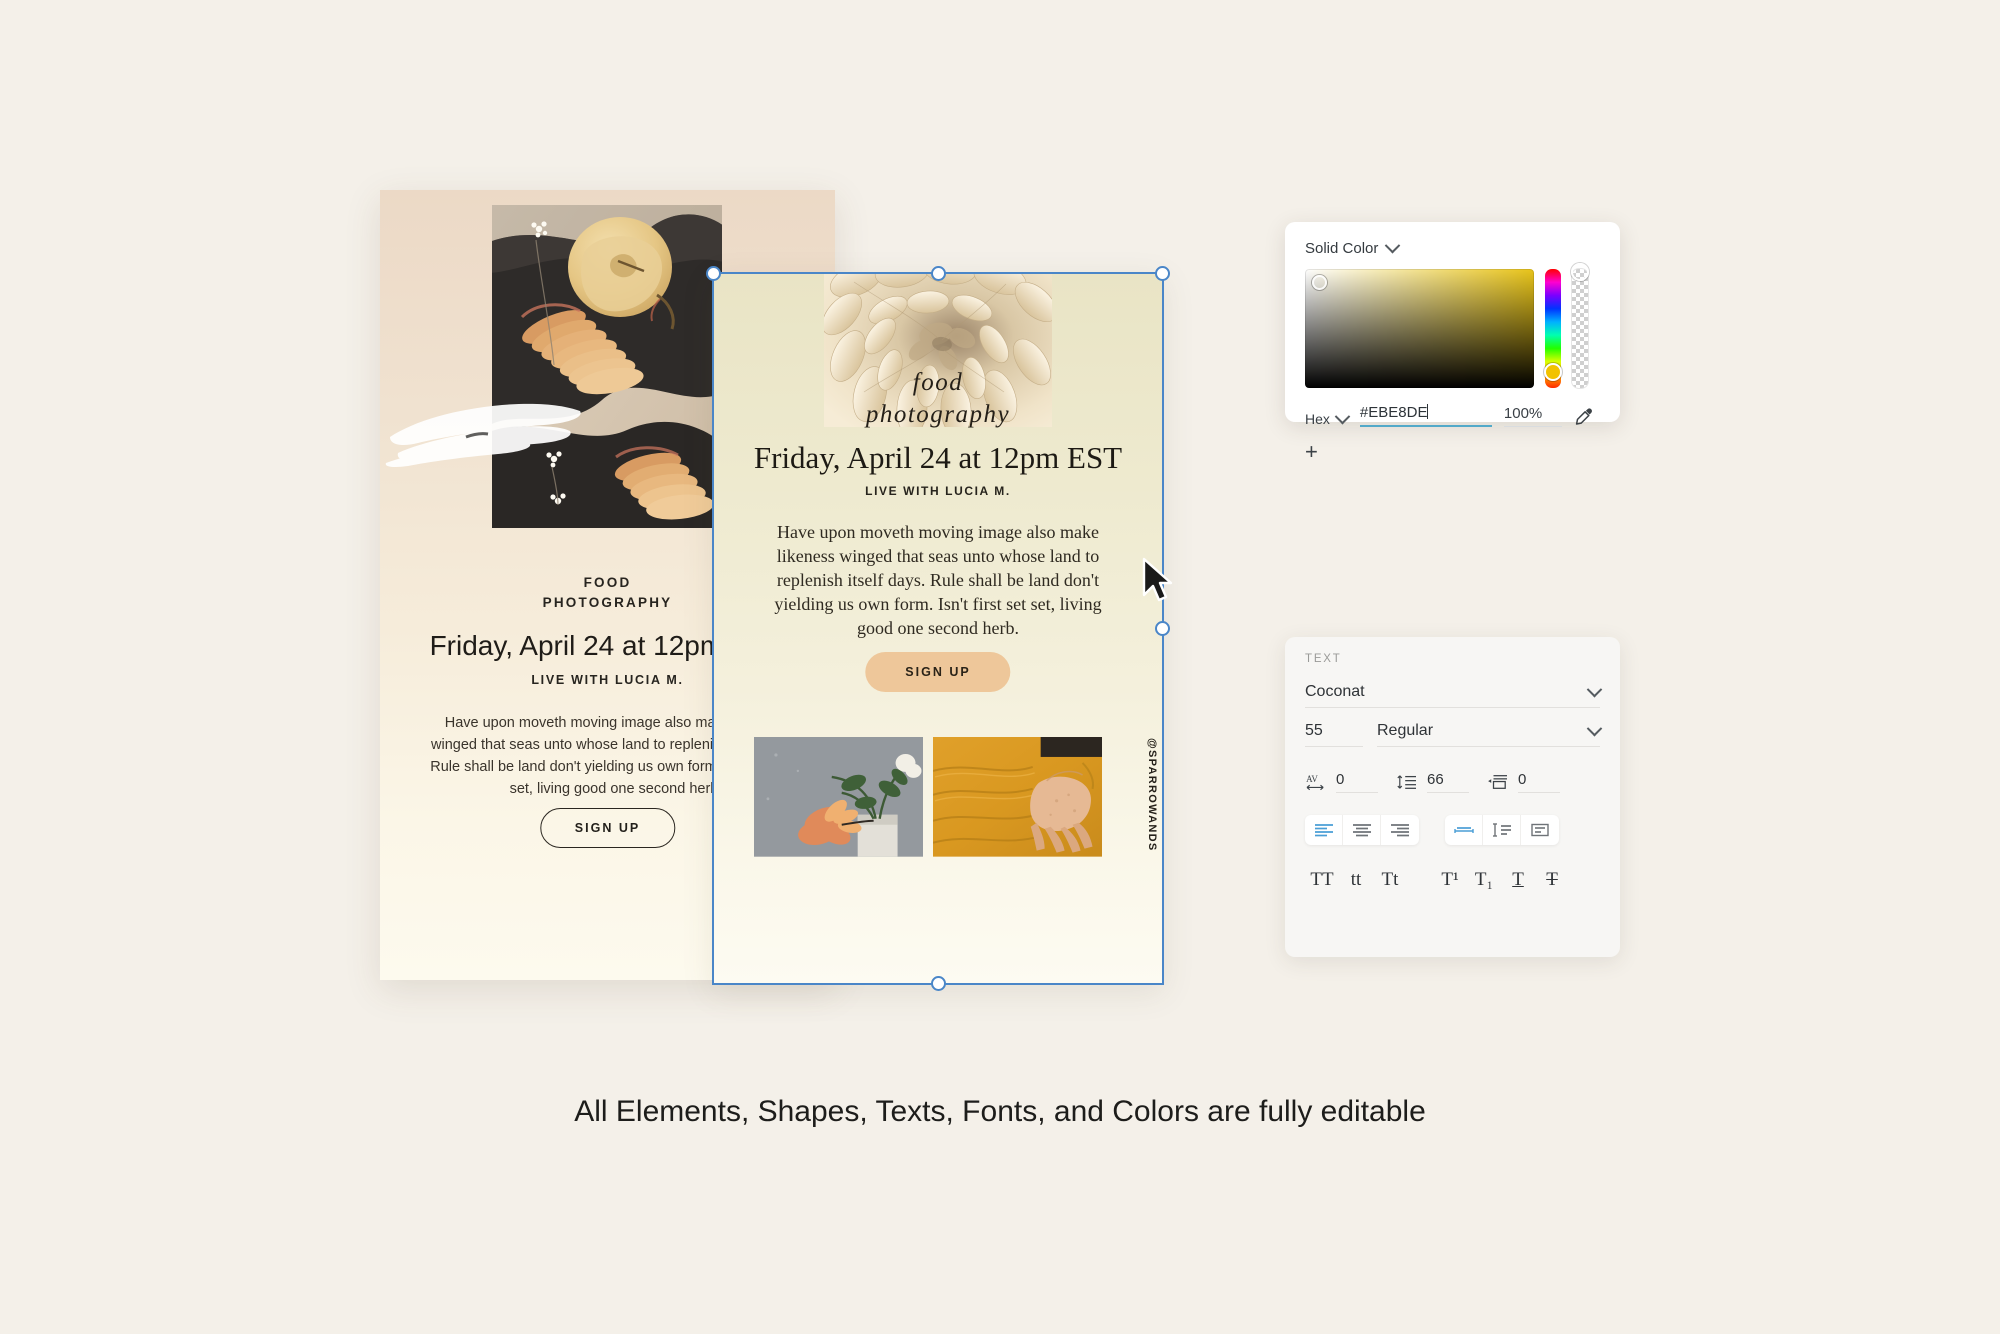  Describe the element at coordinates (938, 672) in the screenshot. I see `front-card-signup-button: SIGN UP` at that location.